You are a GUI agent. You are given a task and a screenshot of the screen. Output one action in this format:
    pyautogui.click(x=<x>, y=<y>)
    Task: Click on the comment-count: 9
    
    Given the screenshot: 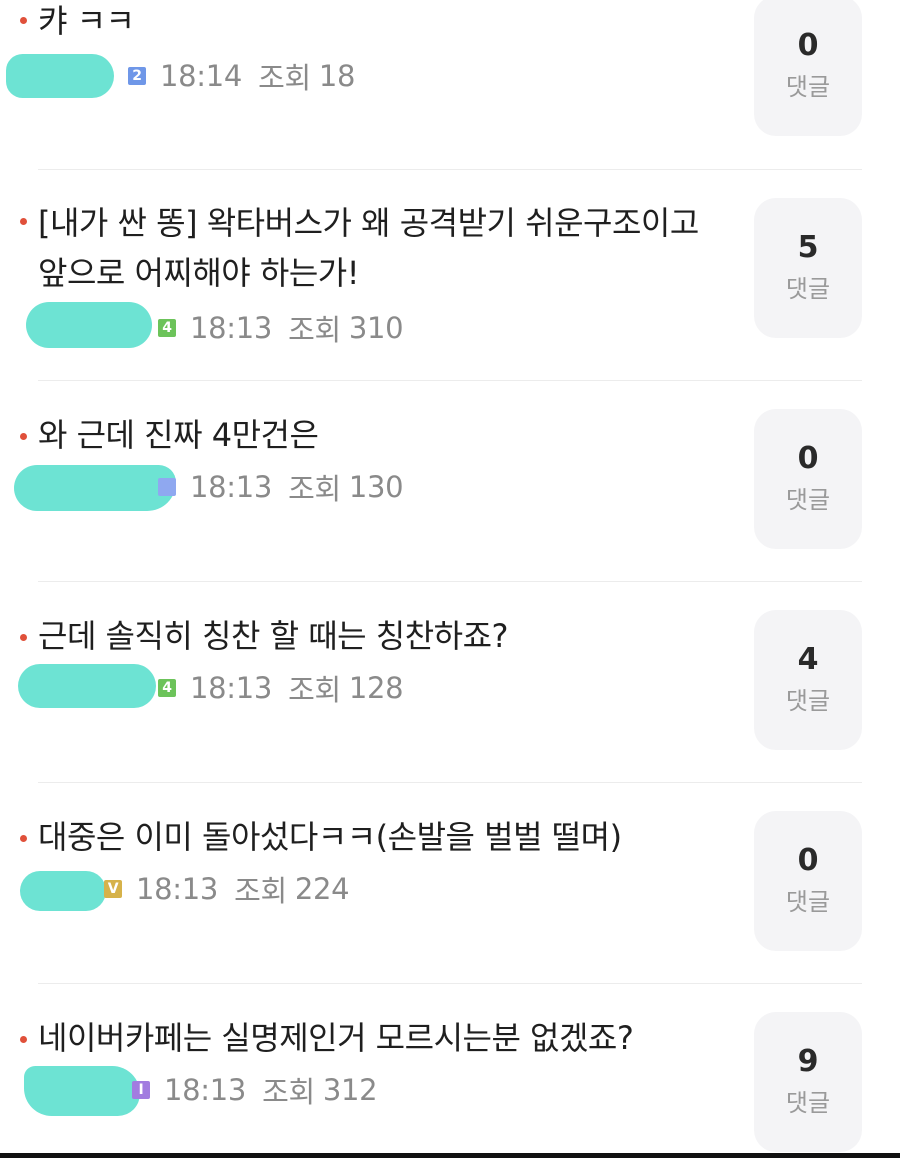 What is the action you would take?
    pyautogui.click(x=808, y=1061)
    